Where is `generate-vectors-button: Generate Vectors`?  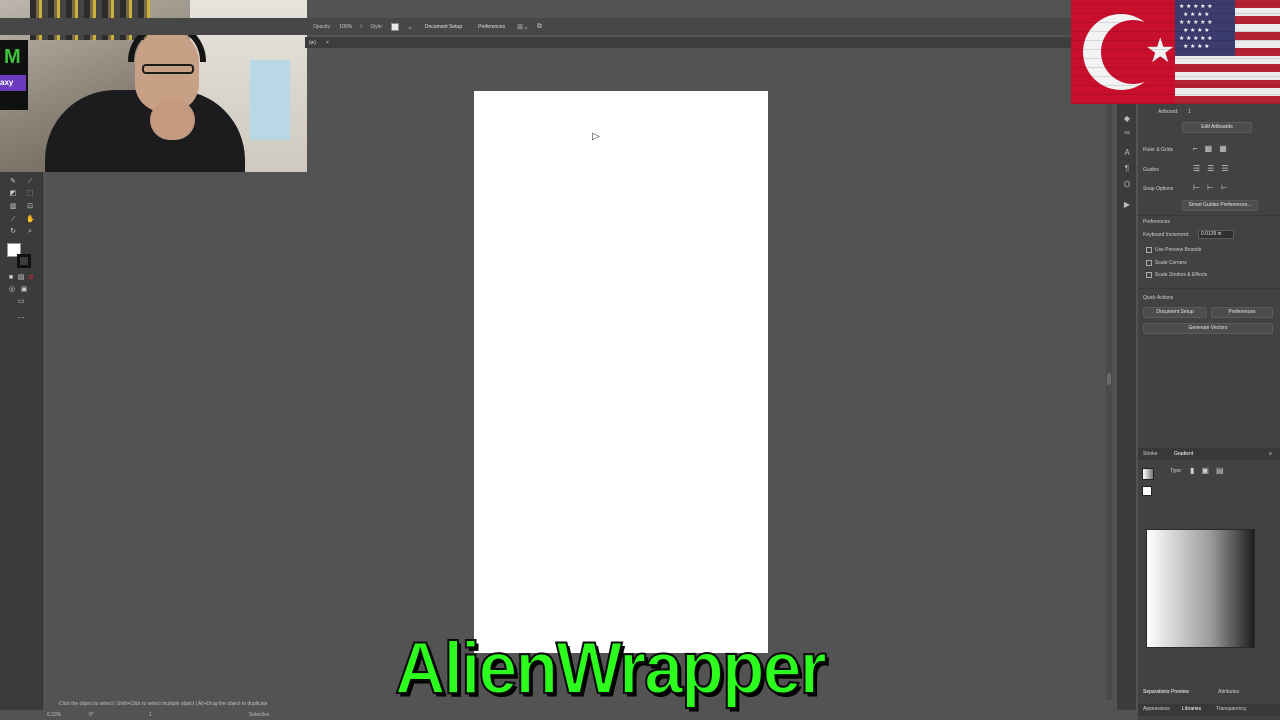
generate-vectors-button: Generate Vectors is located at coordinates (1208, 328).